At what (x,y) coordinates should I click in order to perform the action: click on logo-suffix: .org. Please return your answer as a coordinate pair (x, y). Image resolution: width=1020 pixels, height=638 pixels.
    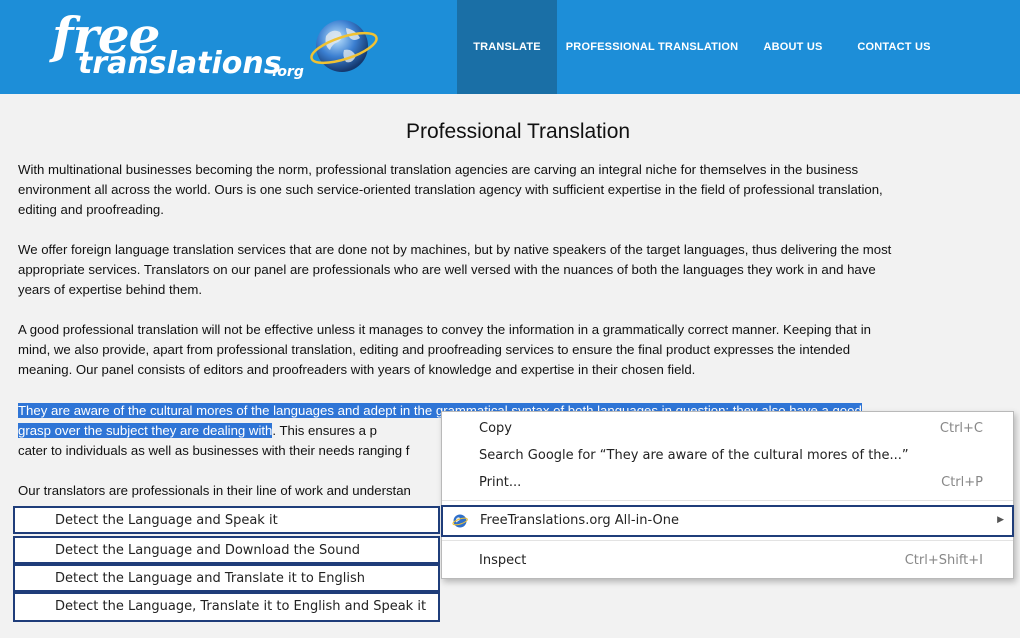
    Looking at the image, I should click on (288, 72).